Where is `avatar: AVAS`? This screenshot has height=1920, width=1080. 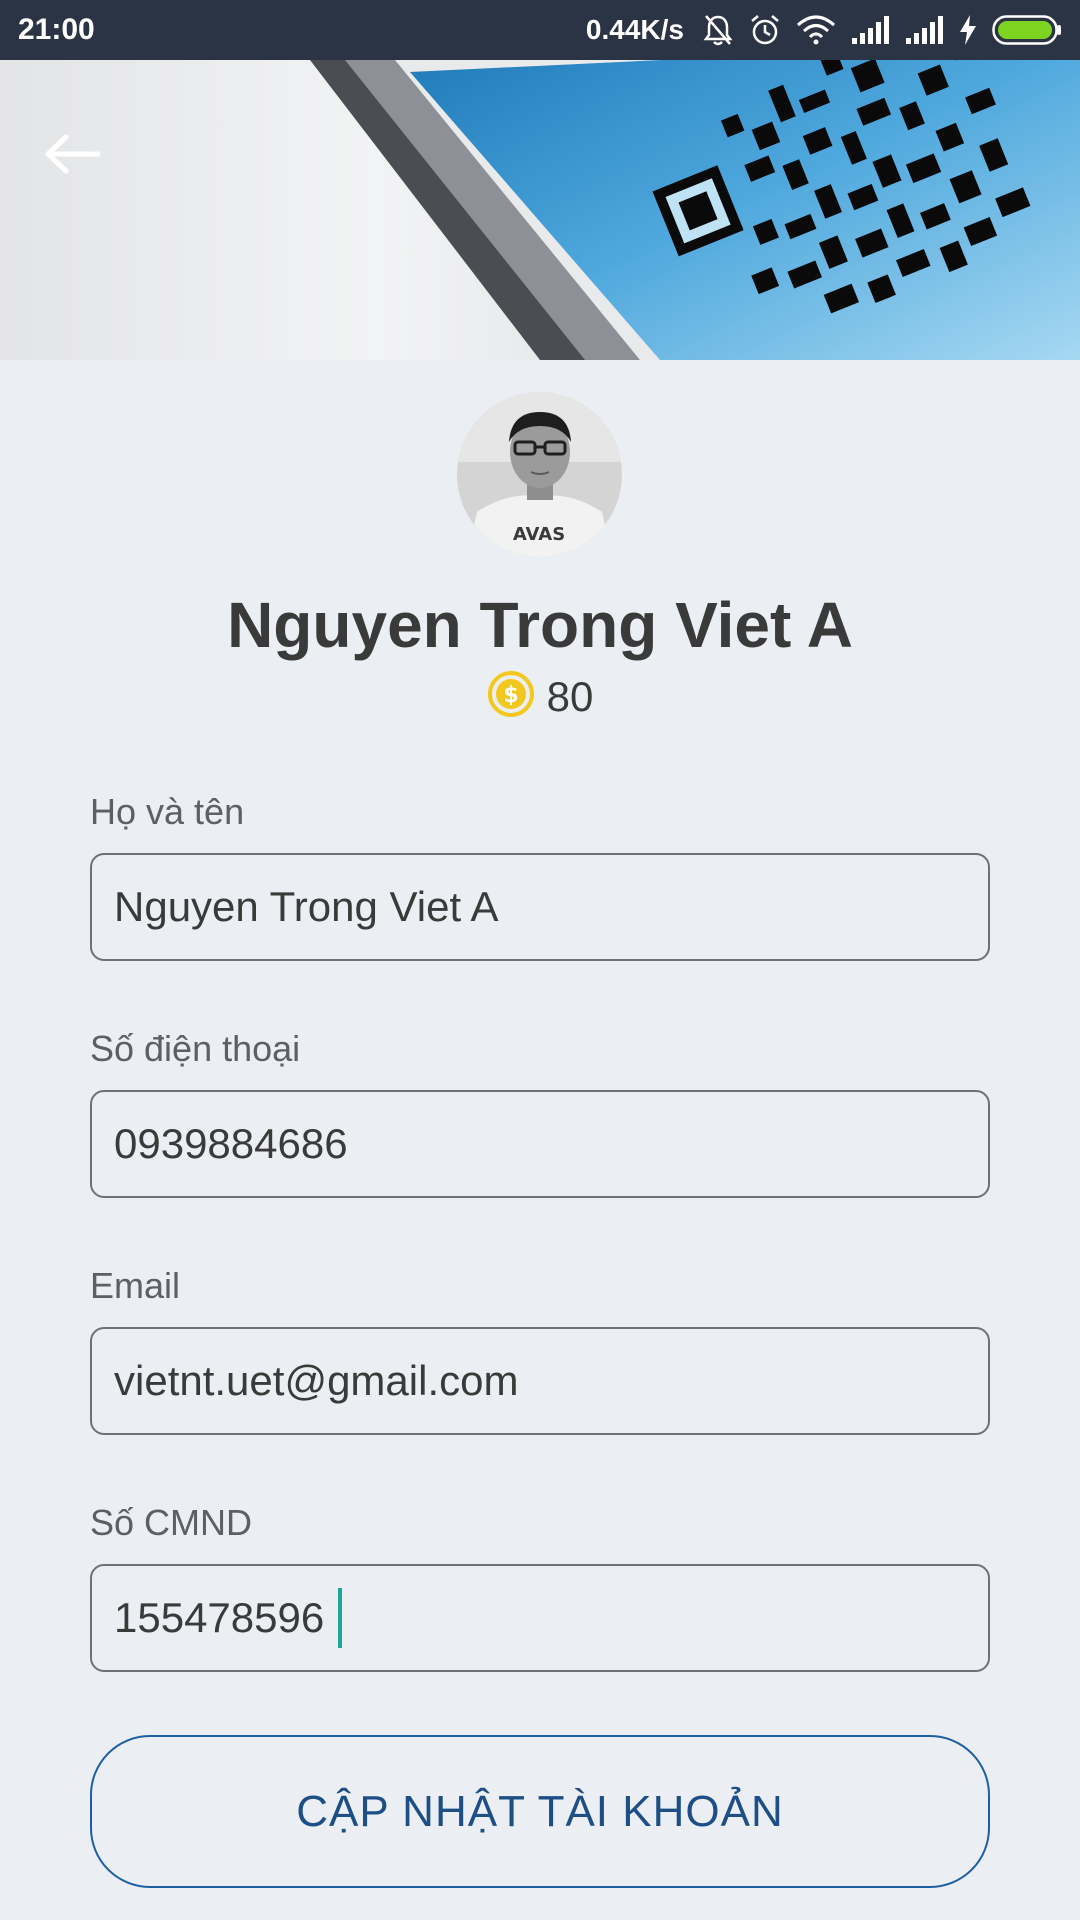
avatar: AVAS is located at coordinates (539, 474).